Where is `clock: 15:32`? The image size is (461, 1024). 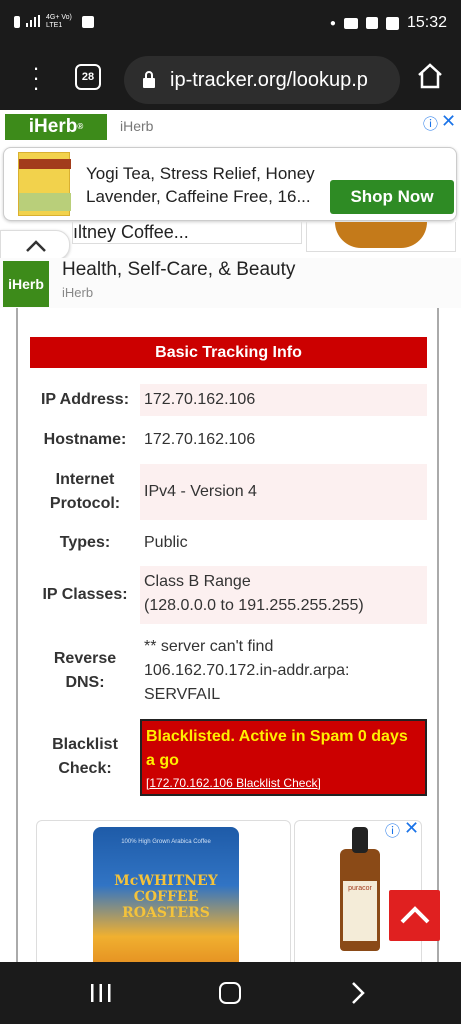 clock: 15:32 is located at coordinates (426, 22).